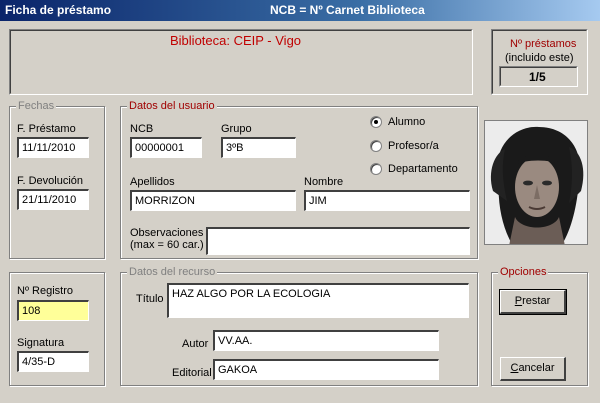  What do you see at coordinates (539, 326) in the screenshot?
I see `options-group: Opciones Prestar Cancelar` at bounding box center [539, 326].